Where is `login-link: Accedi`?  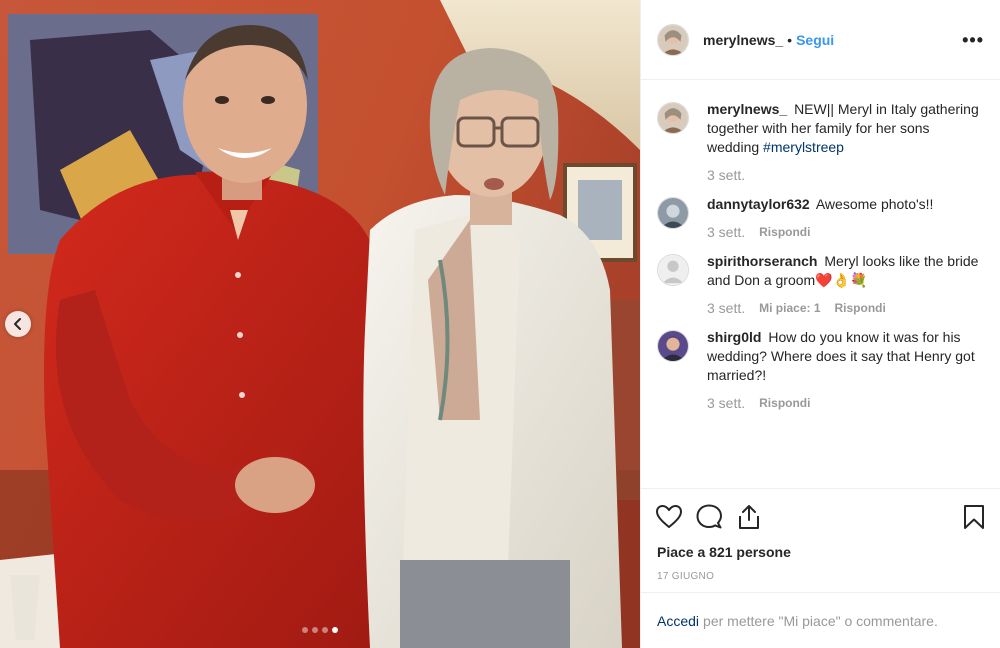 login-link: Accedi is located at coordinates (678, 621).